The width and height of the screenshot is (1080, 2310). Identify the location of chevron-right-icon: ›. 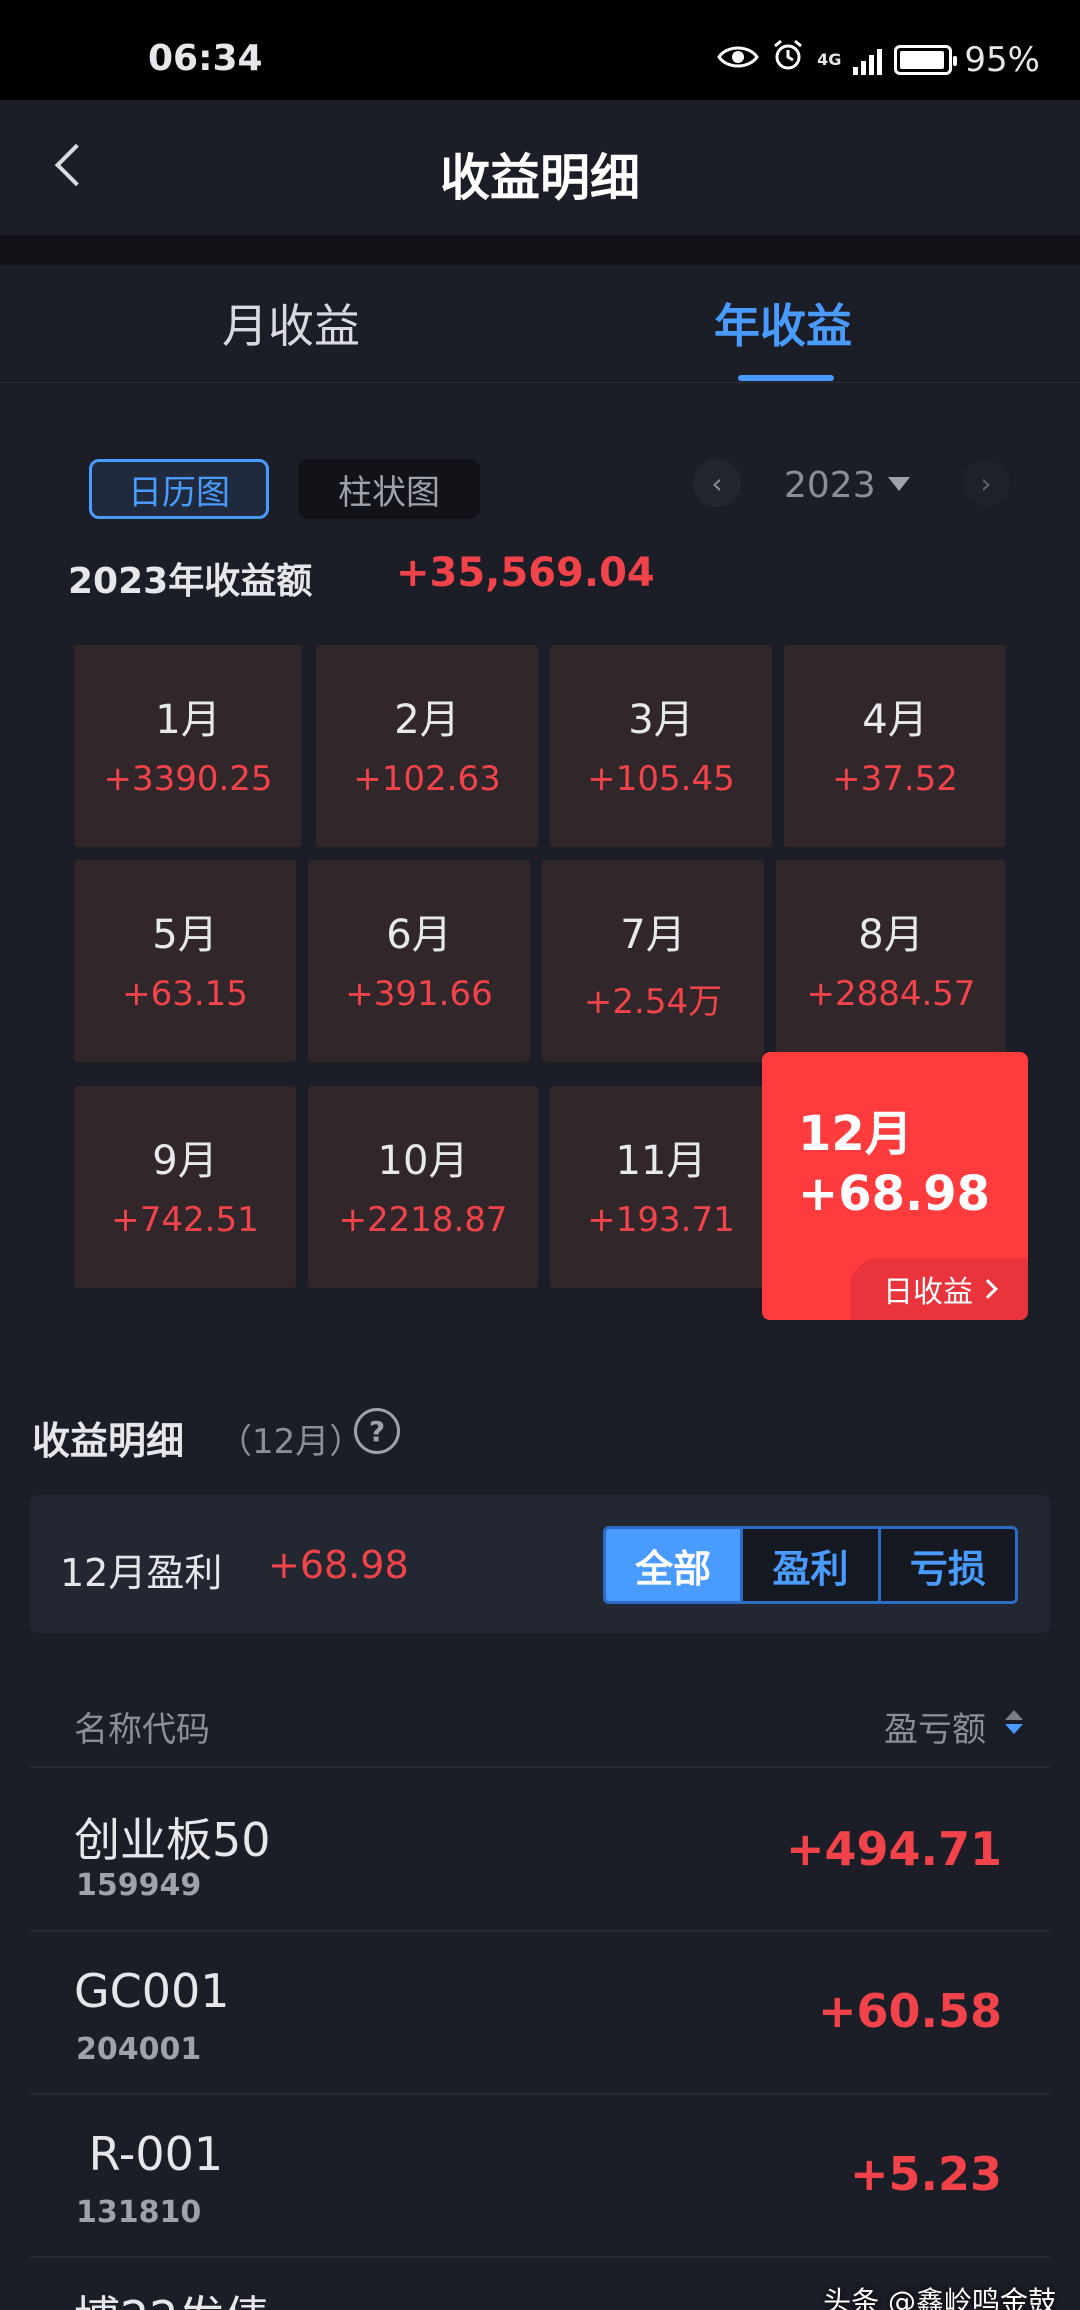
(986, 483).